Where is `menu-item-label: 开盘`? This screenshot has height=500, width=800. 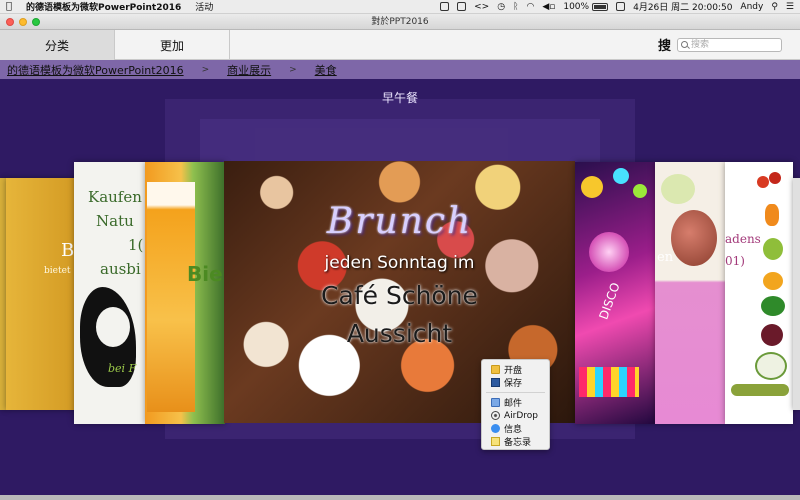 menu-item-label: 开盘 is located at coordinates (513, 371).